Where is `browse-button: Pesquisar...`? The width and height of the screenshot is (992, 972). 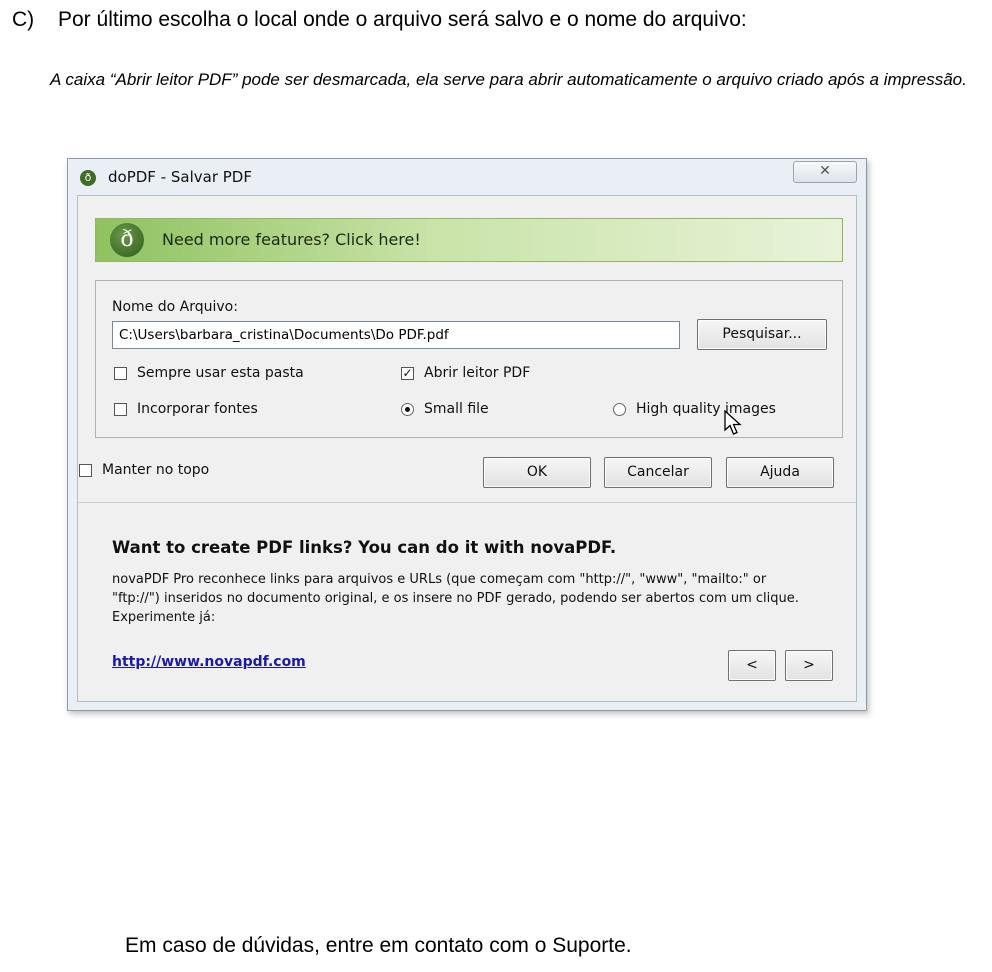
browse-button: Pesquisar... is located at coordinates (762, 334).